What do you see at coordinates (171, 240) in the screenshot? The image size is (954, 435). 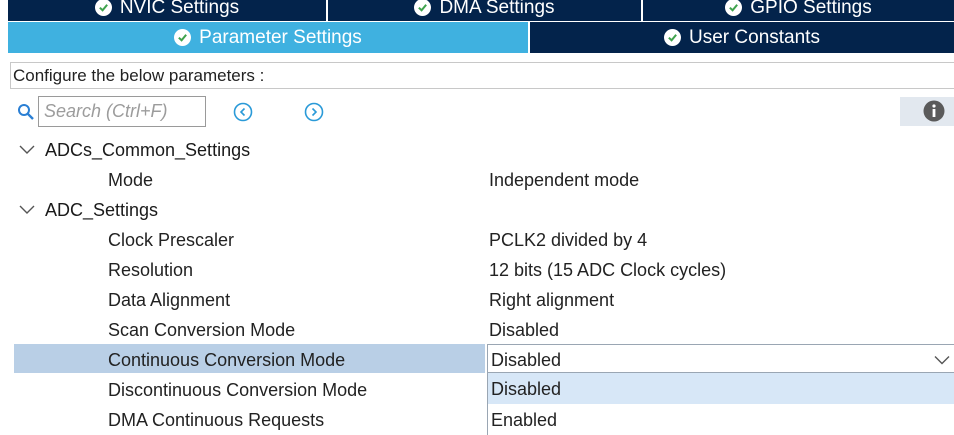 I see `param-label: Clock Prescaler` at bounding box center [171, 240].